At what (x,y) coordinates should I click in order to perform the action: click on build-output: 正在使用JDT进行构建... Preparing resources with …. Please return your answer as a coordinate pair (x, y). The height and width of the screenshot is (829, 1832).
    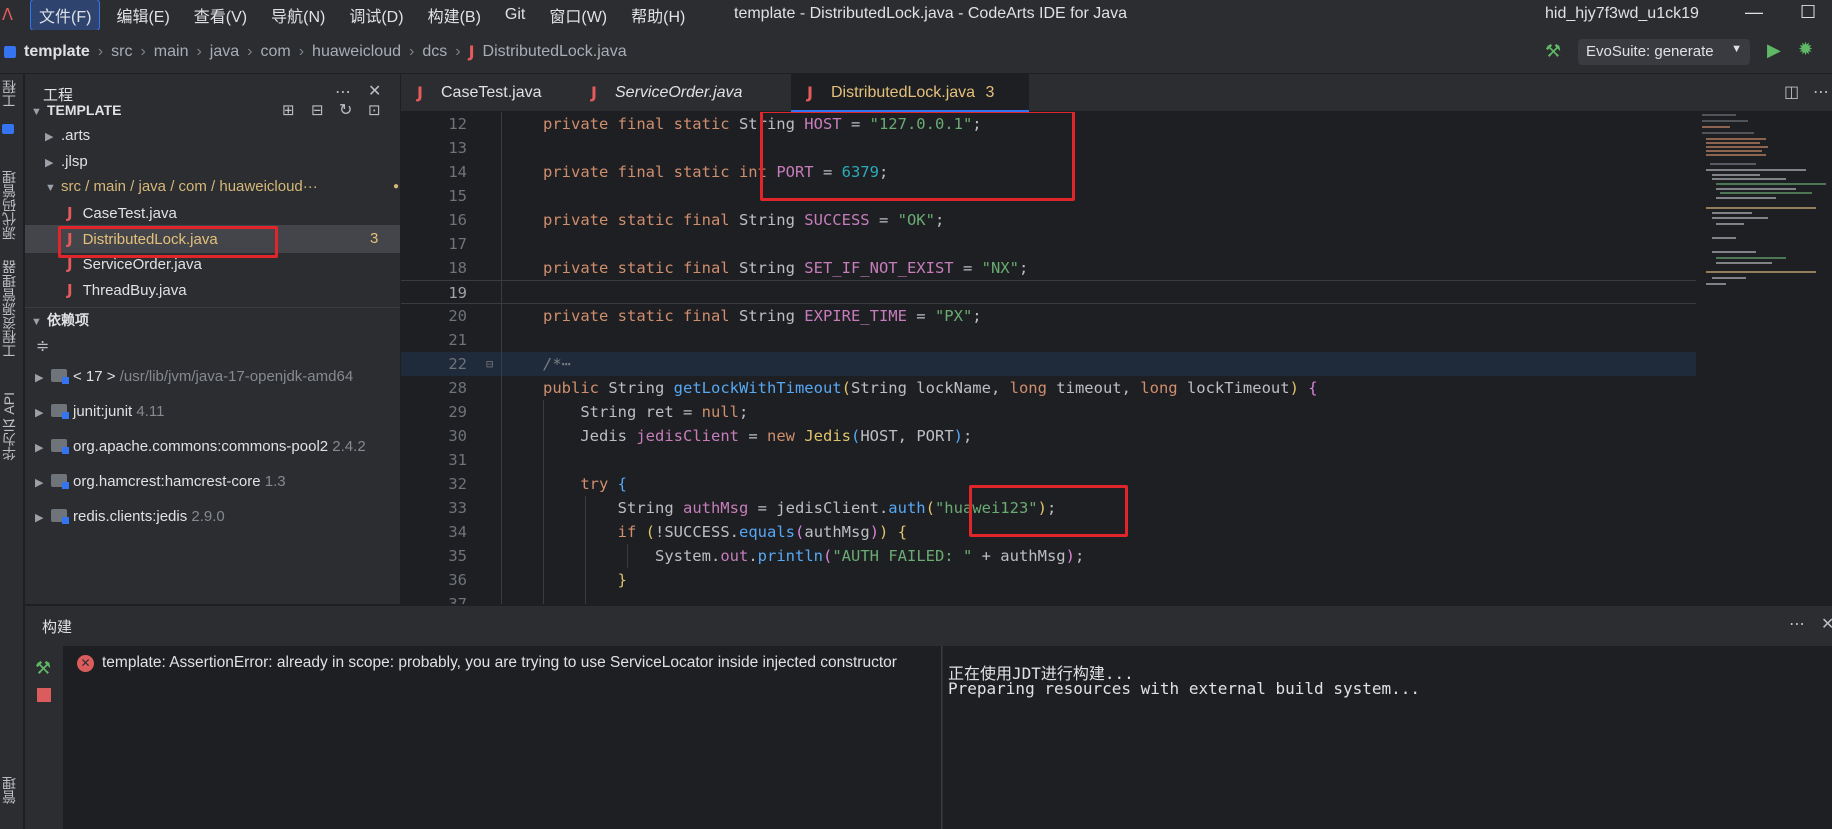
    Looking at the image, I should click on (1387, 737).